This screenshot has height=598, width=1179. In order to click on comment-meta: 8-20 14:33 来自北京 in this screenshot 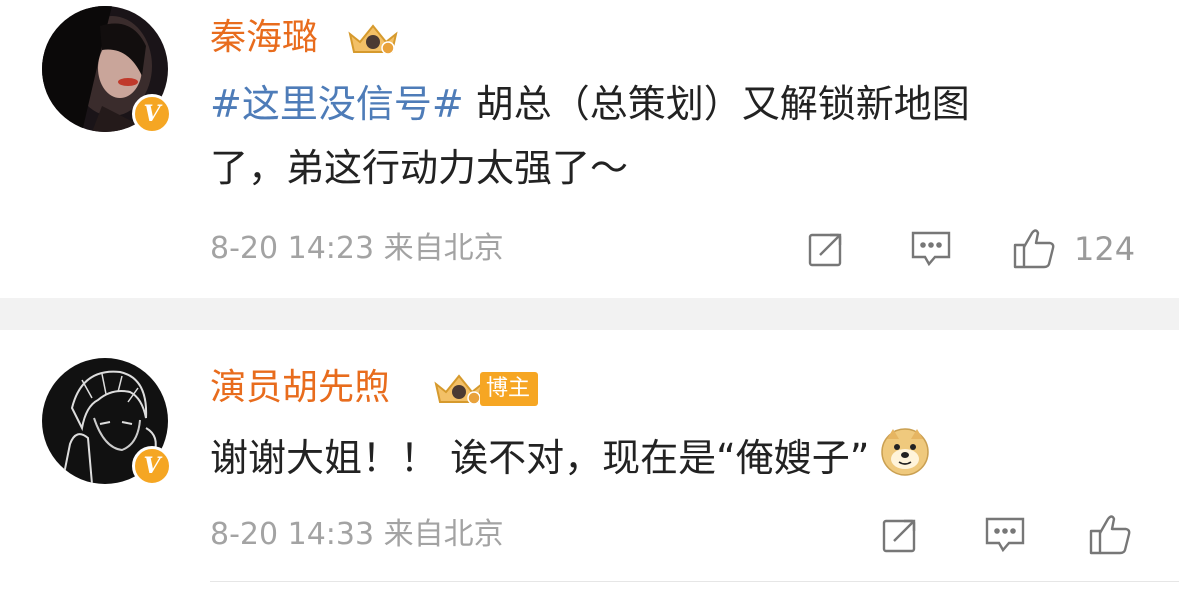, I will do `click(357, 535)`.